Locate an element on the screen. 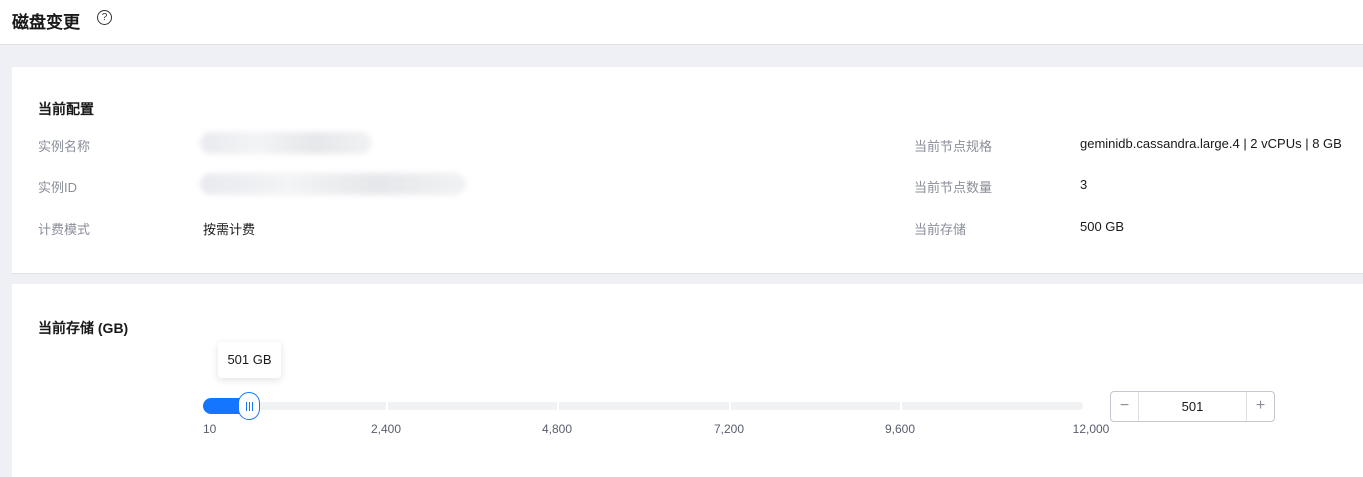  page-title: 磁盘变更 is located at coordinates (46, 22).